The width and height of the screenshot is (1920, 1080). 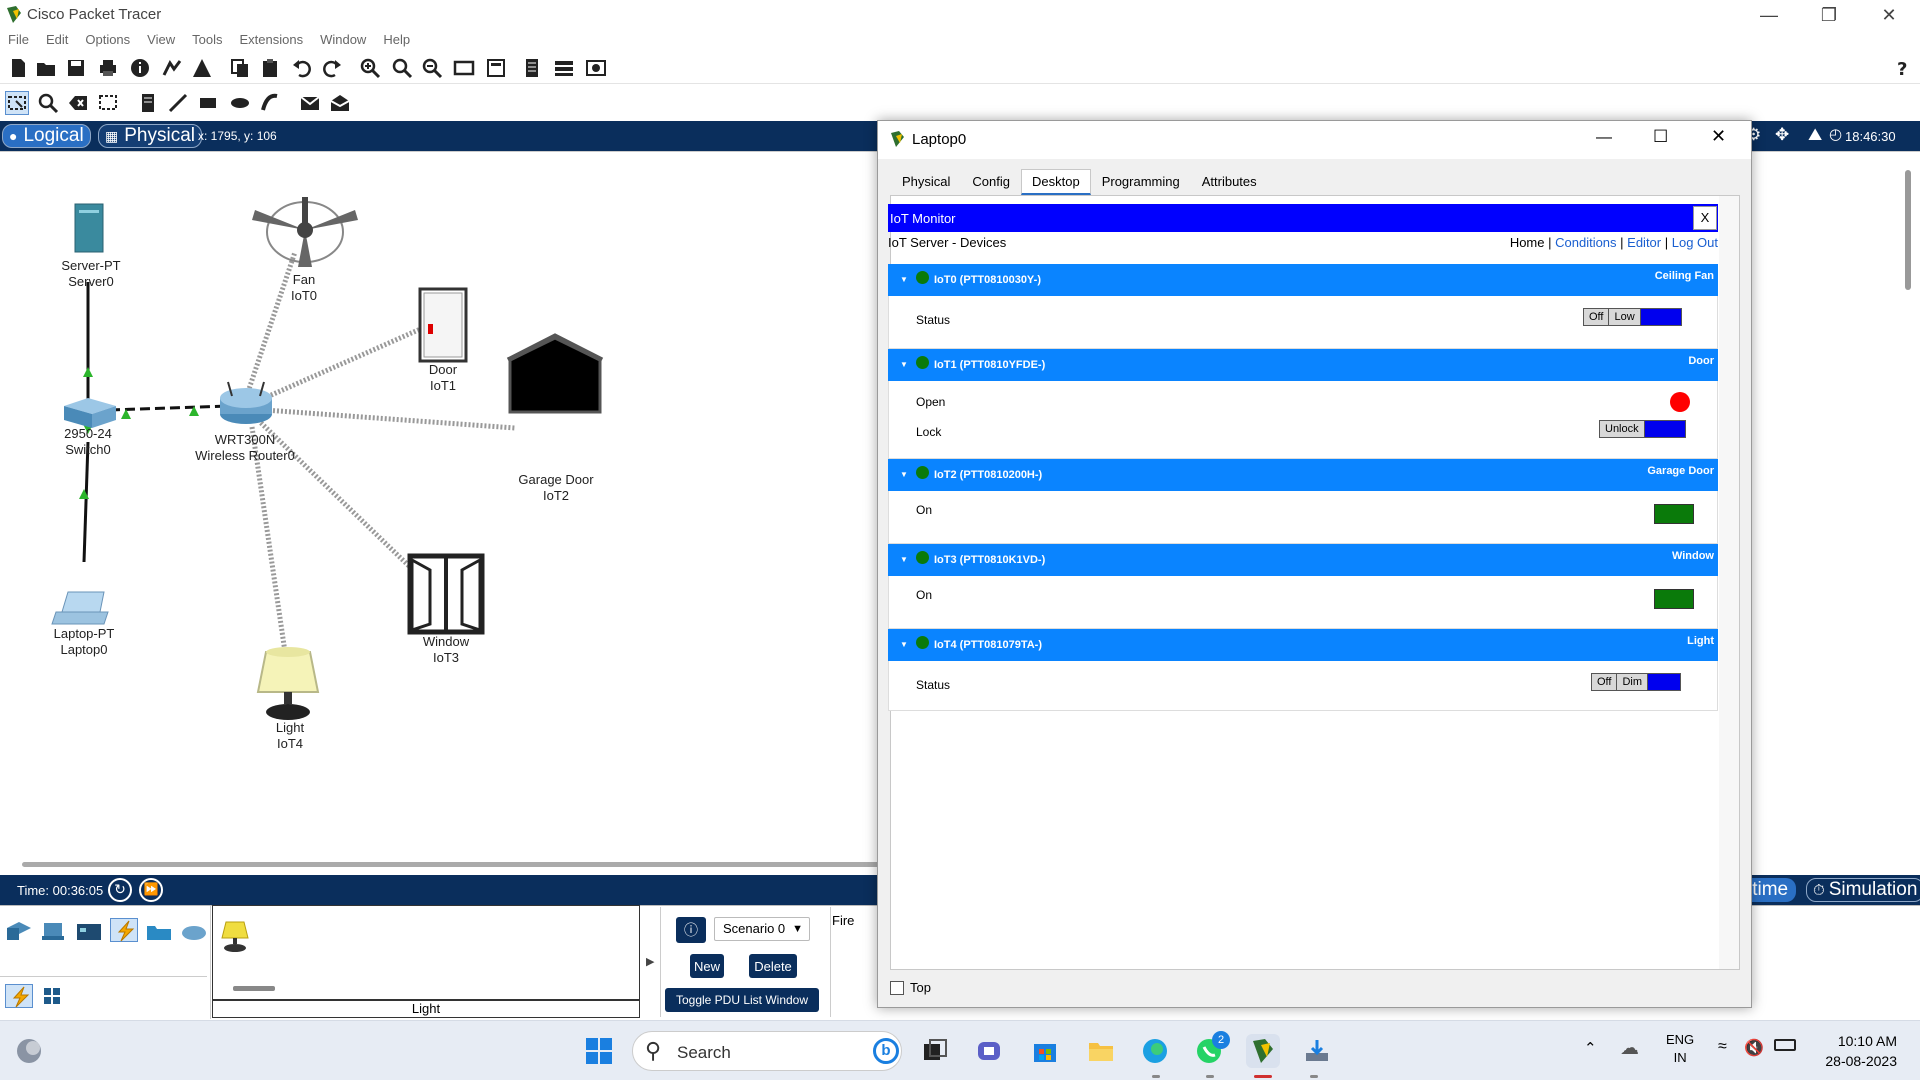 I want to click on zoom-reset-icon, so click(x=402, y=68).